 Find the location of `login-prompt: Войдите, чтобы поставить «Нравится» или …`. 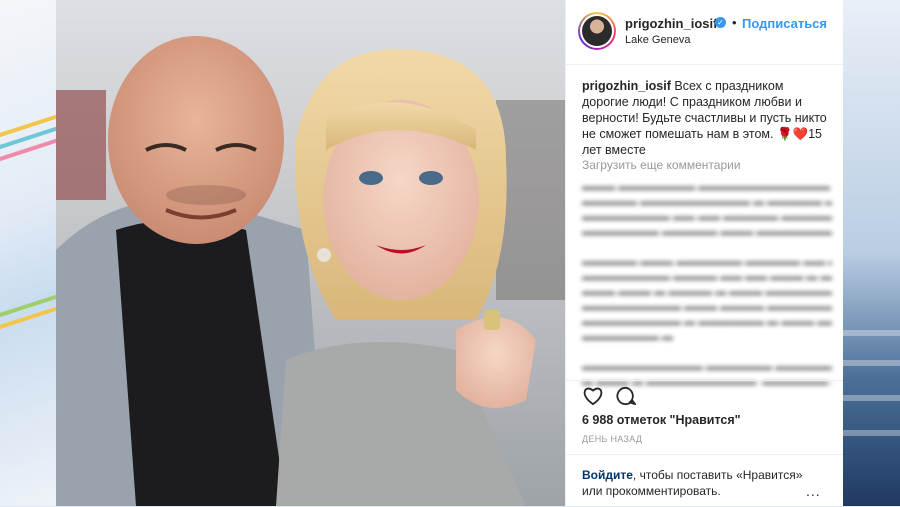

login-prompt: Войдите, чтобы поставить «Нравится» или … is located at coordinates (704, 480).